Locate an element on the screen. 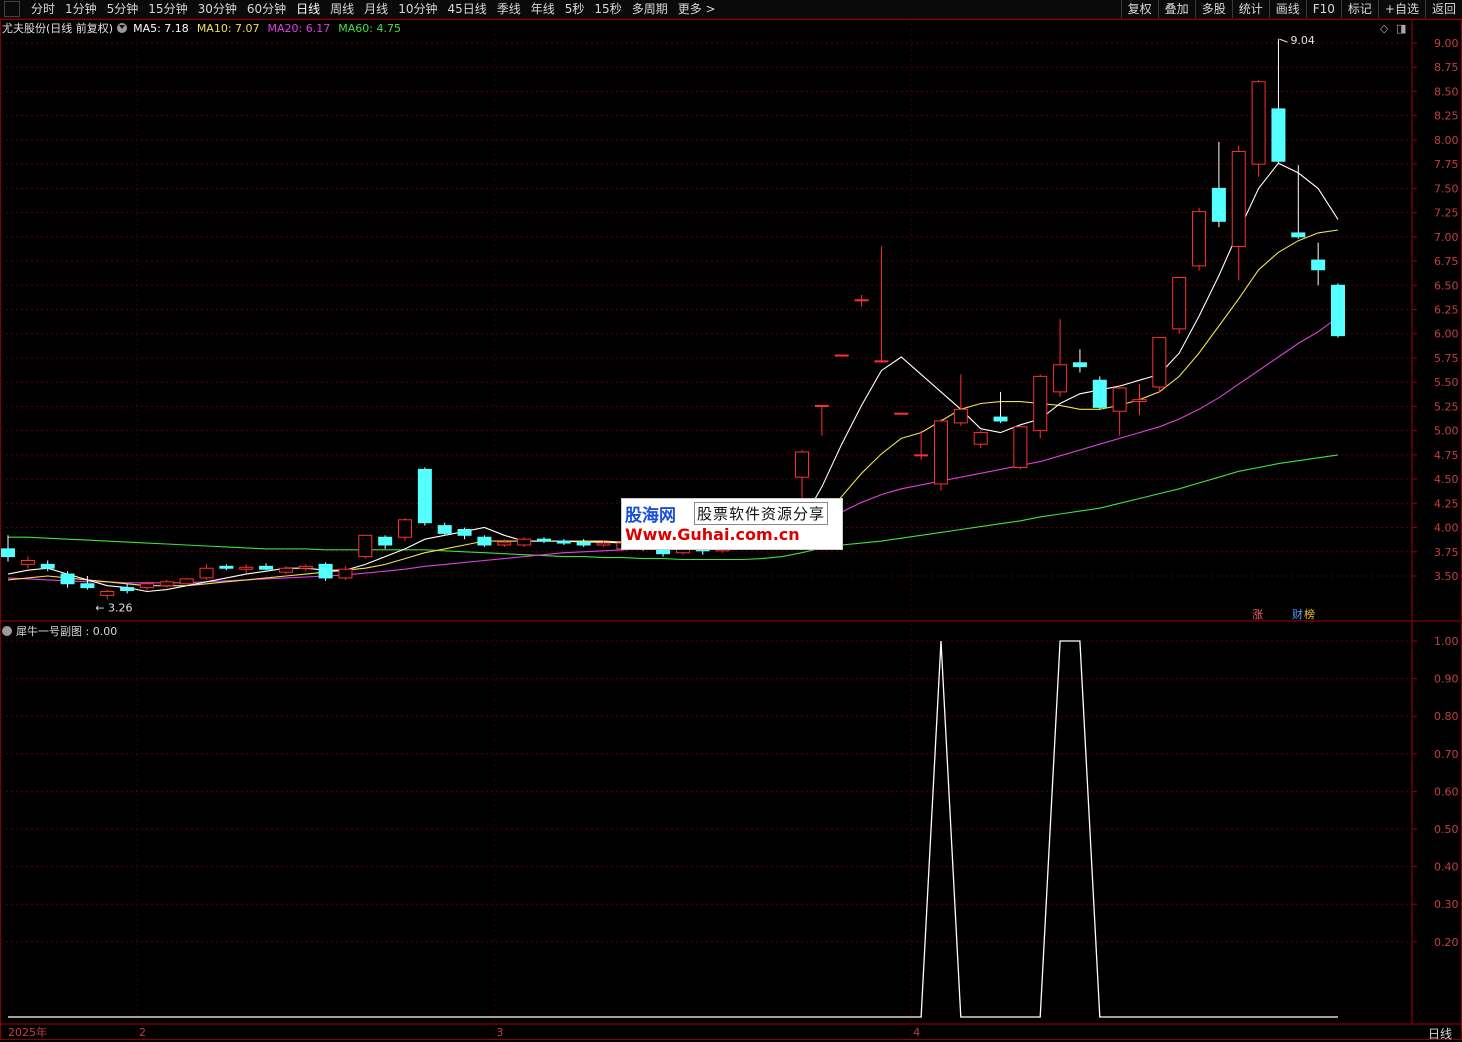 This screenshot has height=1042, width=1462. bang-badge: 榜 is located at coordinates (1309, 614).